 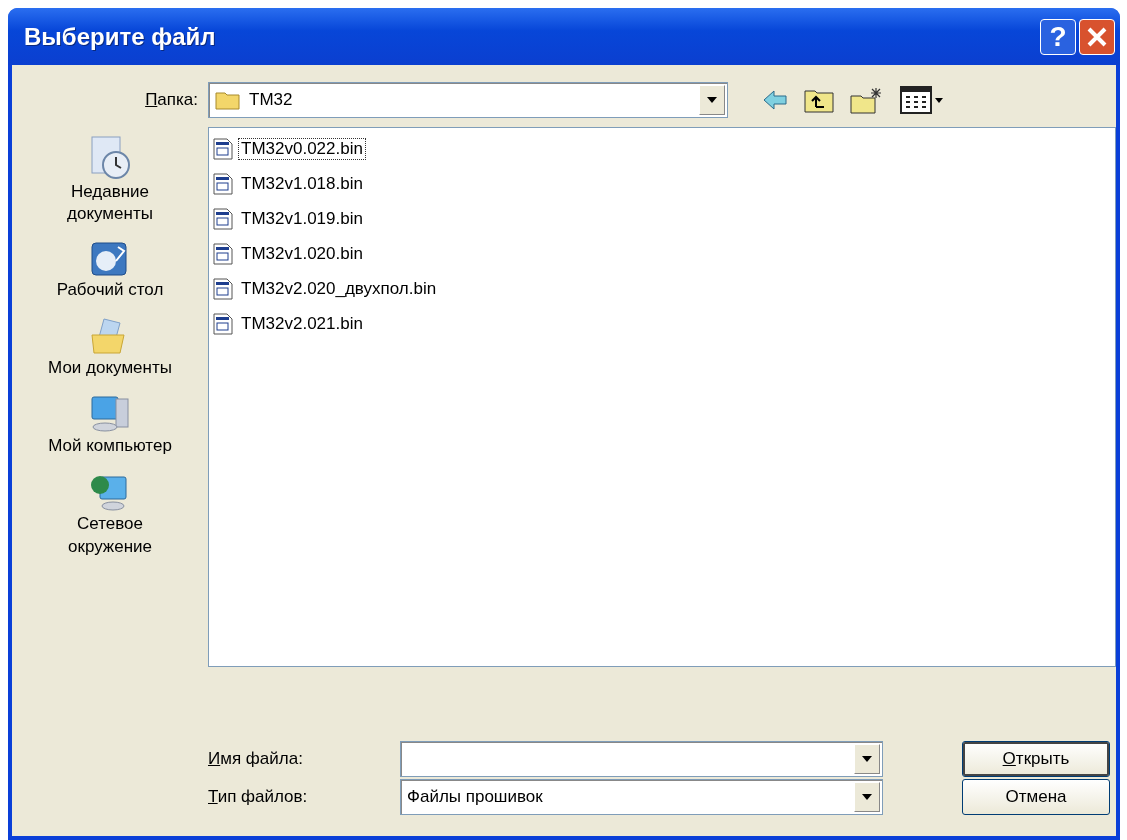 I want to click on help-button: ?, so click(x=1058, y=36).